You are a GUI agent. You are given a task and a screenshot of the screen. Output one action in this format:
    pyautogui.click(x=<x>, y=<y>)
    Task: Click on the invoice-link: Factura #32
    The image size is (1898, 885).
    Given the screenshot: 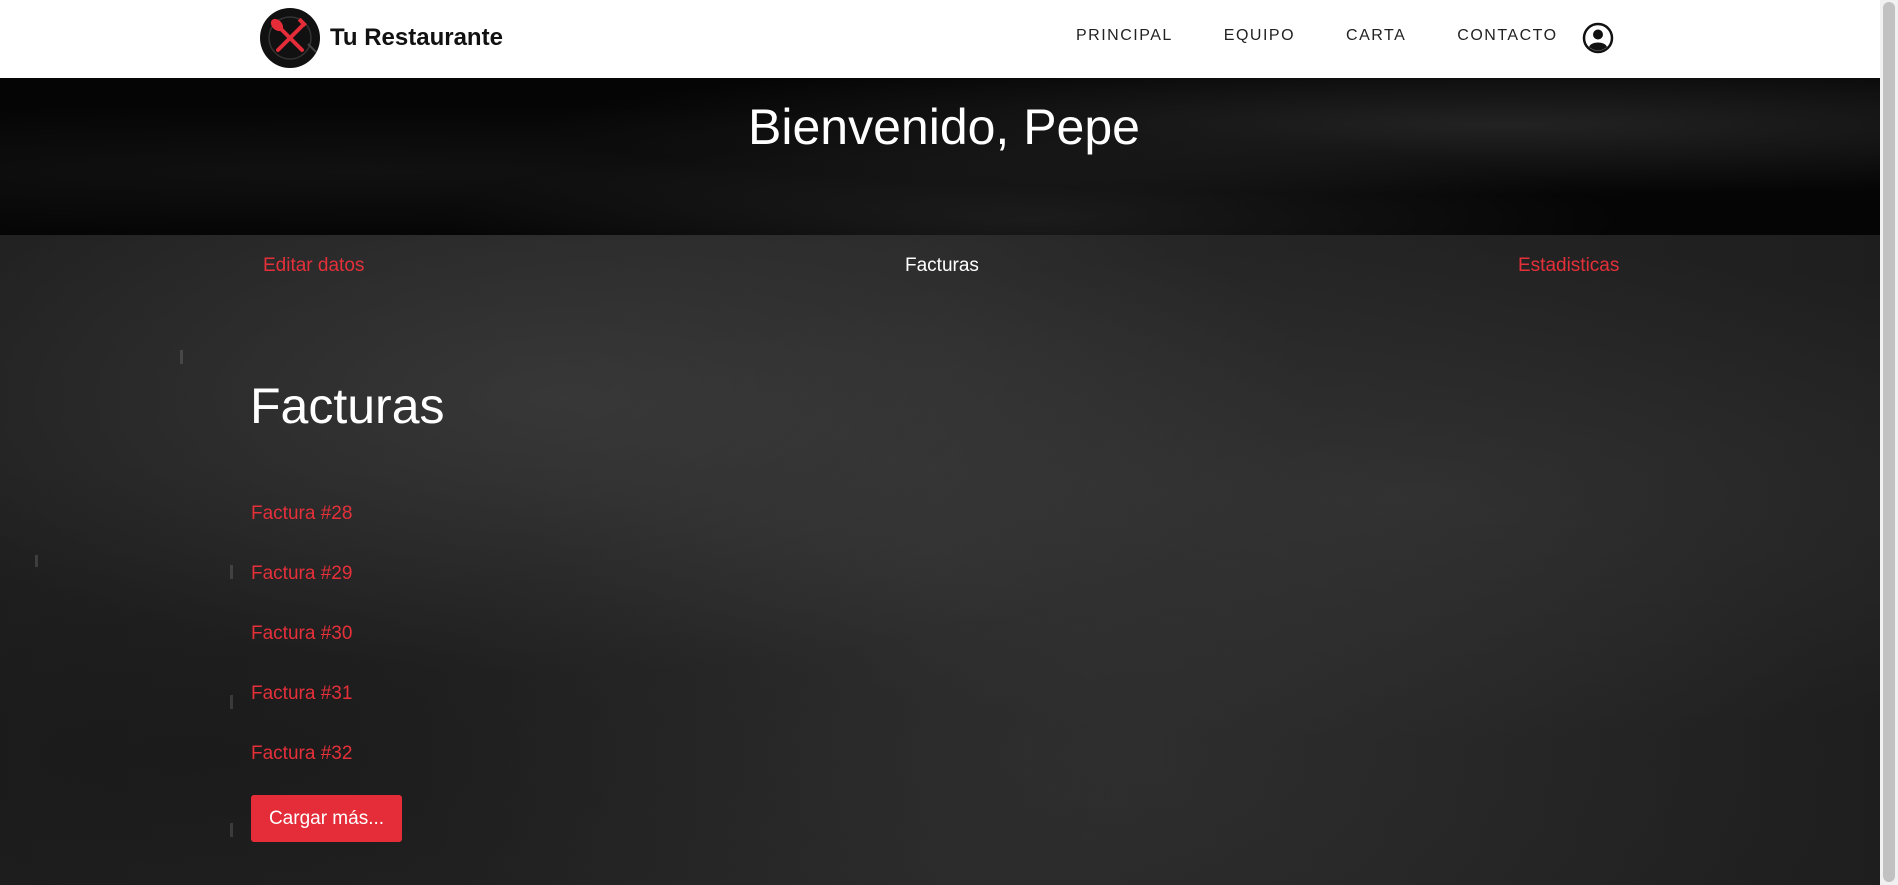 What is the action you would take?
    pyautogui.click(x=301, y=753)
    